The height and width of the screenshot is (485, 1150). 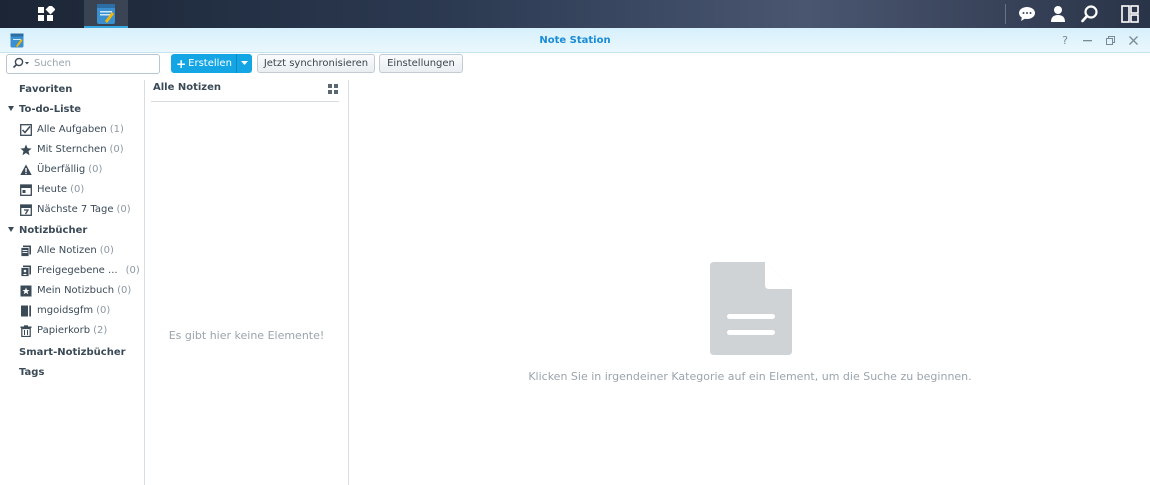 What do you see at coordinates (1130, 14) in the screenshot?
I see `widgets-icon` at bounding box center [1130, 14].